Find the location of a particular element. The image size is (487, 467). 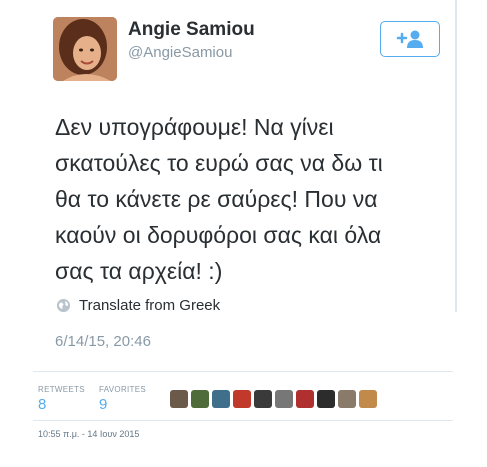

avatar is located at coordinates (85, 49).